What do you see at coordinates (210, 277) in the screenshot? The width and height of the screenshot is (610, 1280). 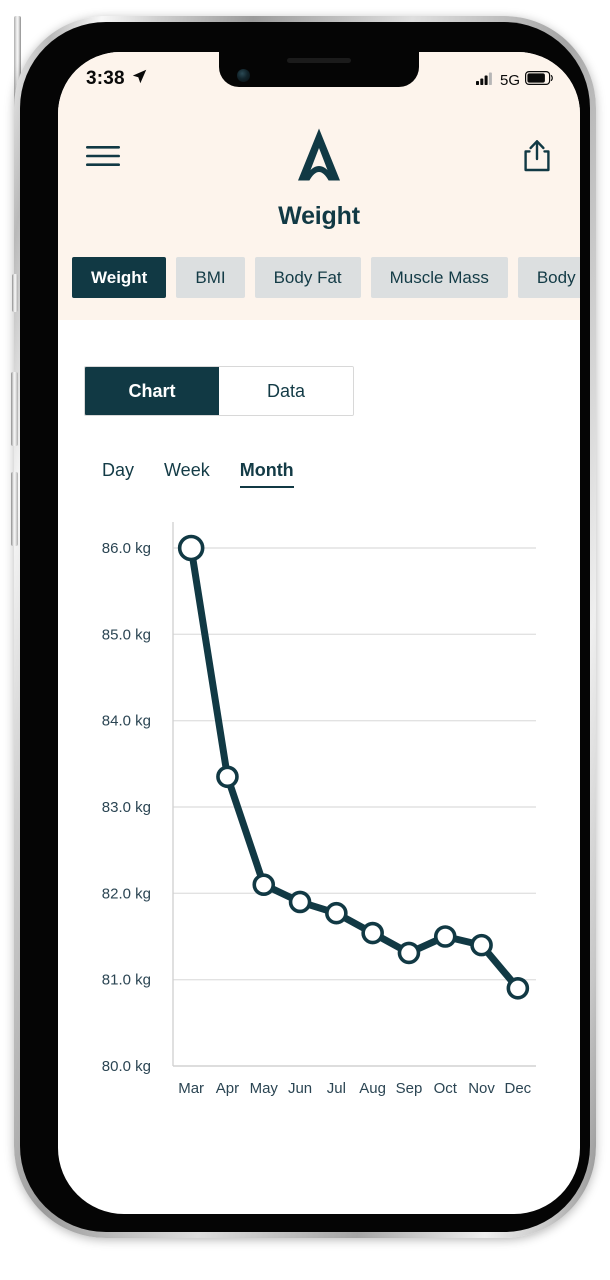 I see `metric-tab-bmi: BMI` at bounding box center [210, 277].